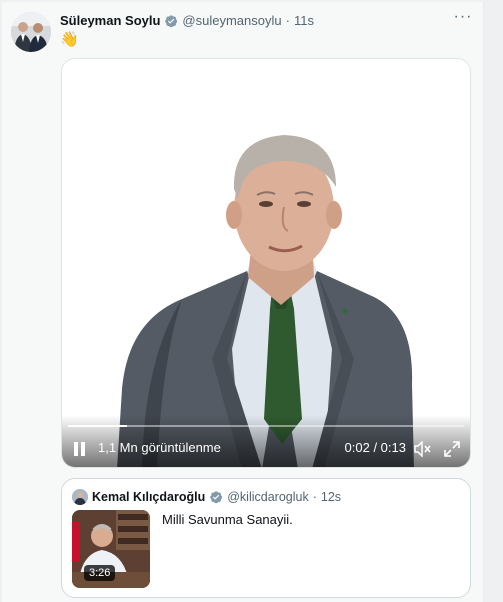 The height and width of the screenshot is (602, 503). I want to click on tweet-text: 👋, so click(69, 39).